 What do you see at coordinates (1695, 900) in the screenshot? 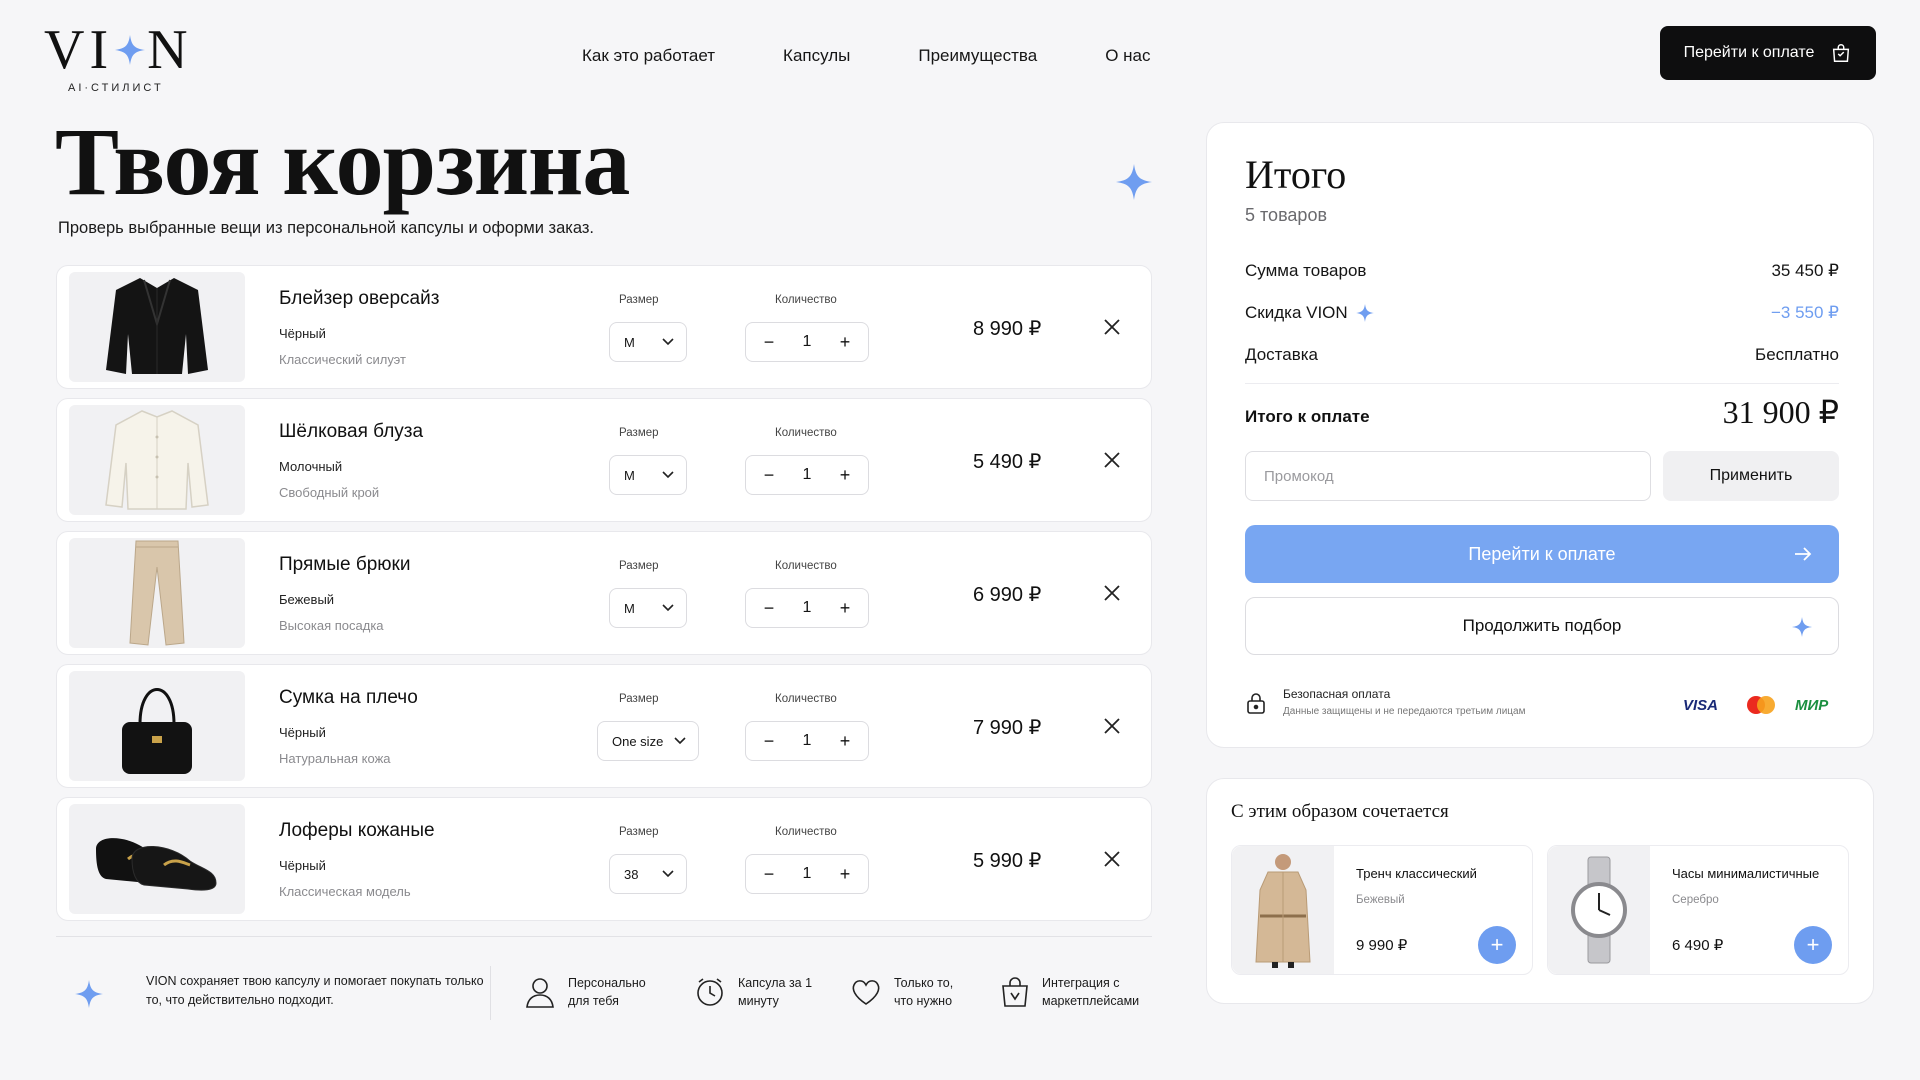
I see `recommendation-note: Серебро` at bounding box center [1695, 900].